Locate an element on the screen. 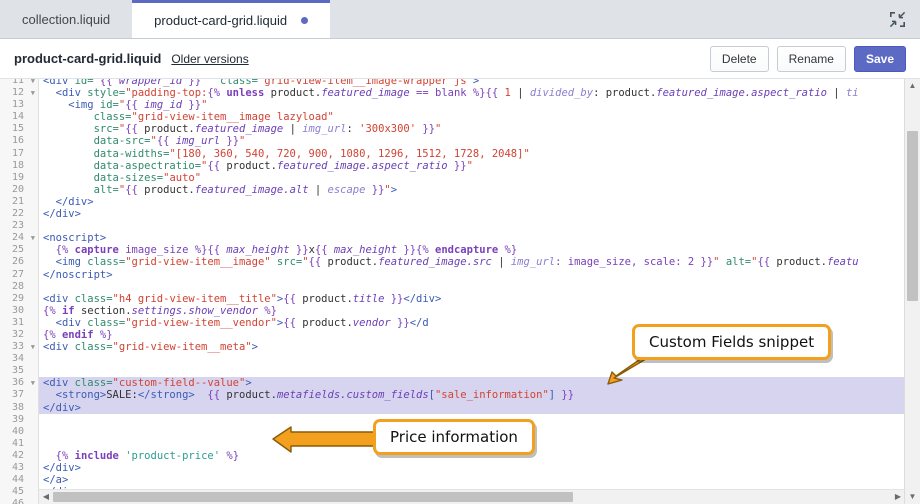  code-line: </noscript> is located at coordinates (479, 275).